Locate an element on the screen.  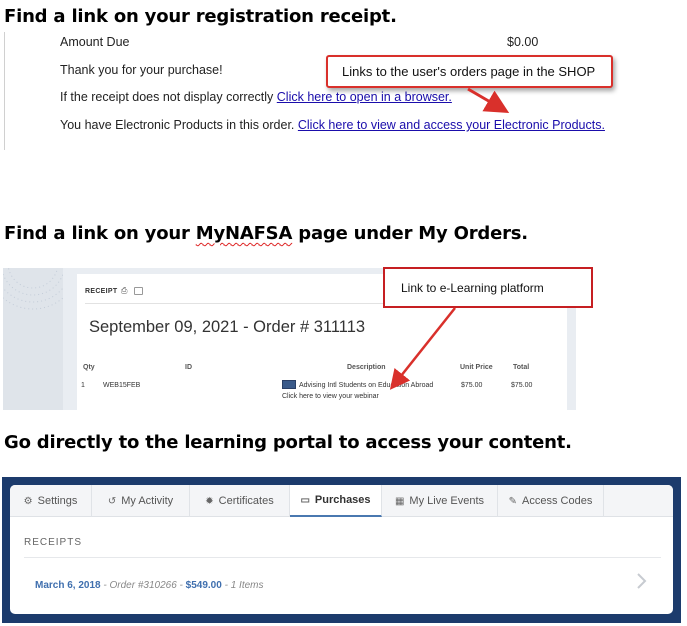
tab-my-live-events: ▦ My Live Events is located at coordinates (440, 501).